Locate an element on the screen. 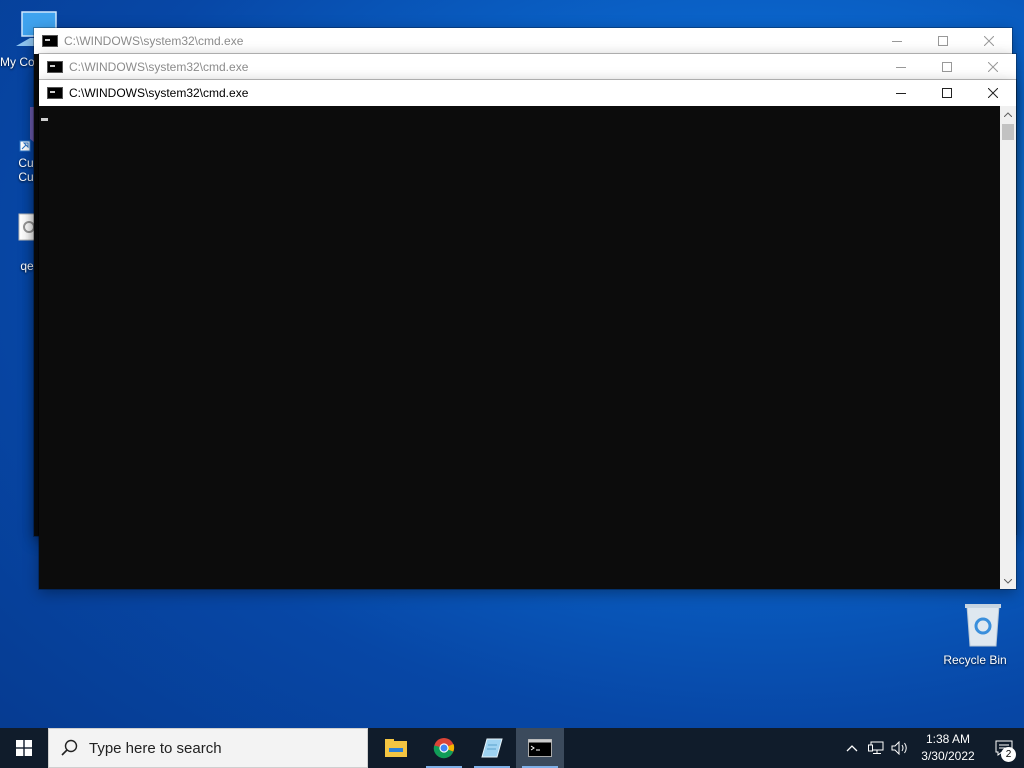  text-cursor is located at coordinates (44, 119).